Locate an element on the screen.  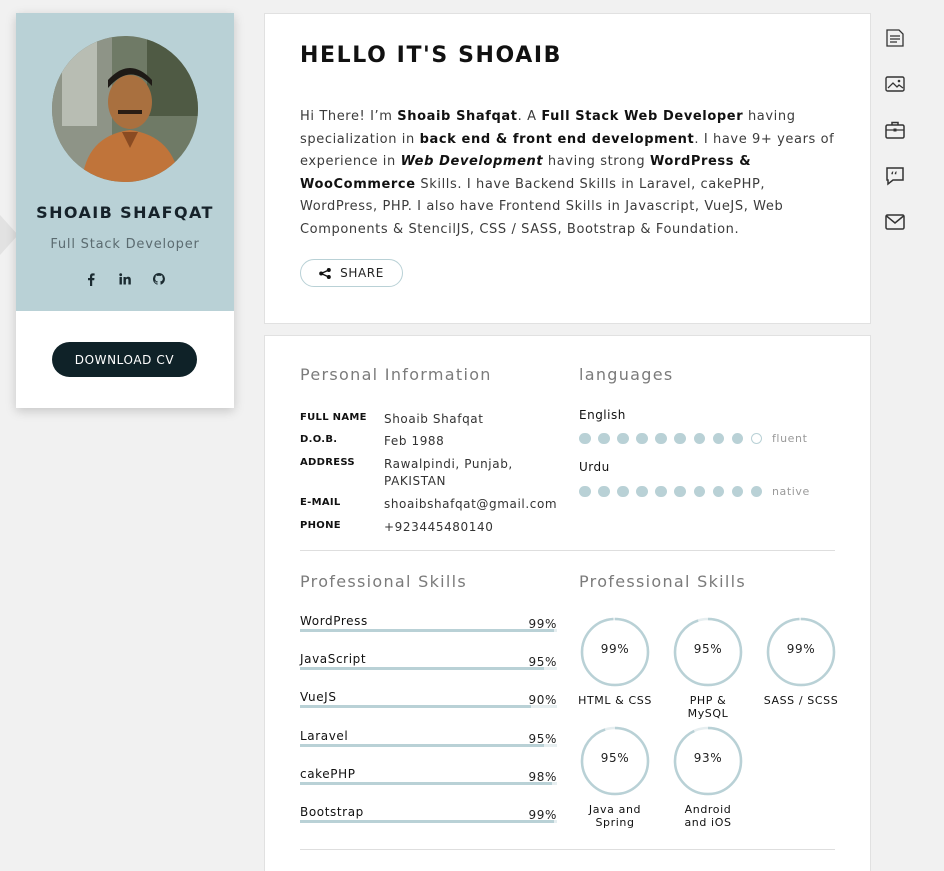
download-cv-button: DOWNLOAD CV is located at coordinates (124, 359).